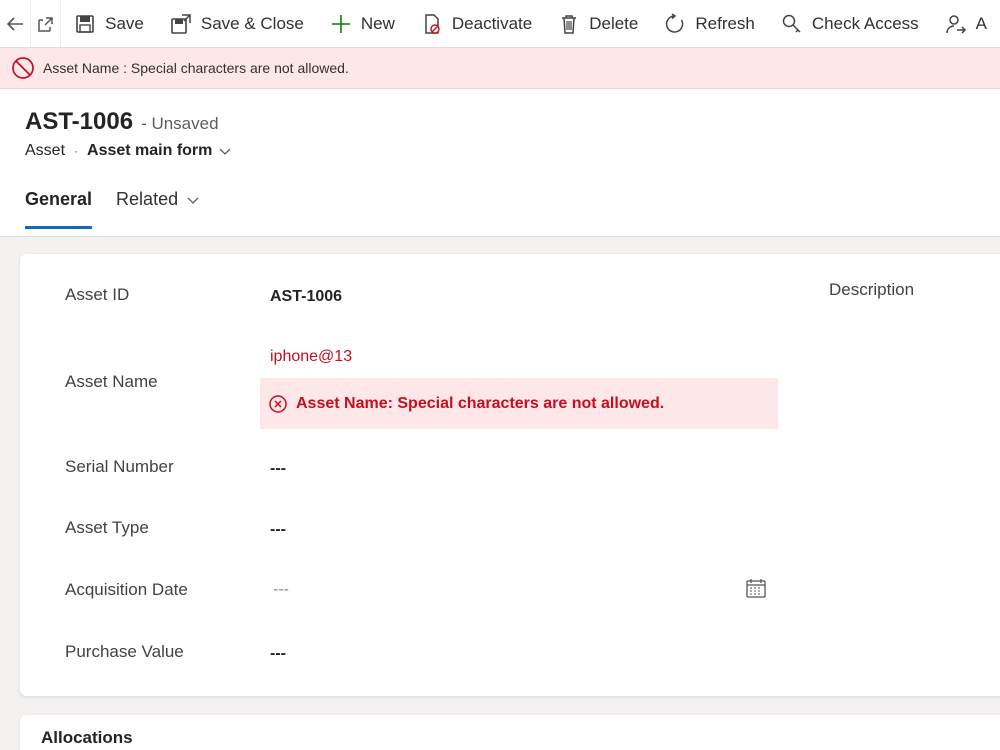 The image size is (1000, 750). Describe the element at coordinates (569, 24) in the screenshot. I see `trash-icon` at that location.